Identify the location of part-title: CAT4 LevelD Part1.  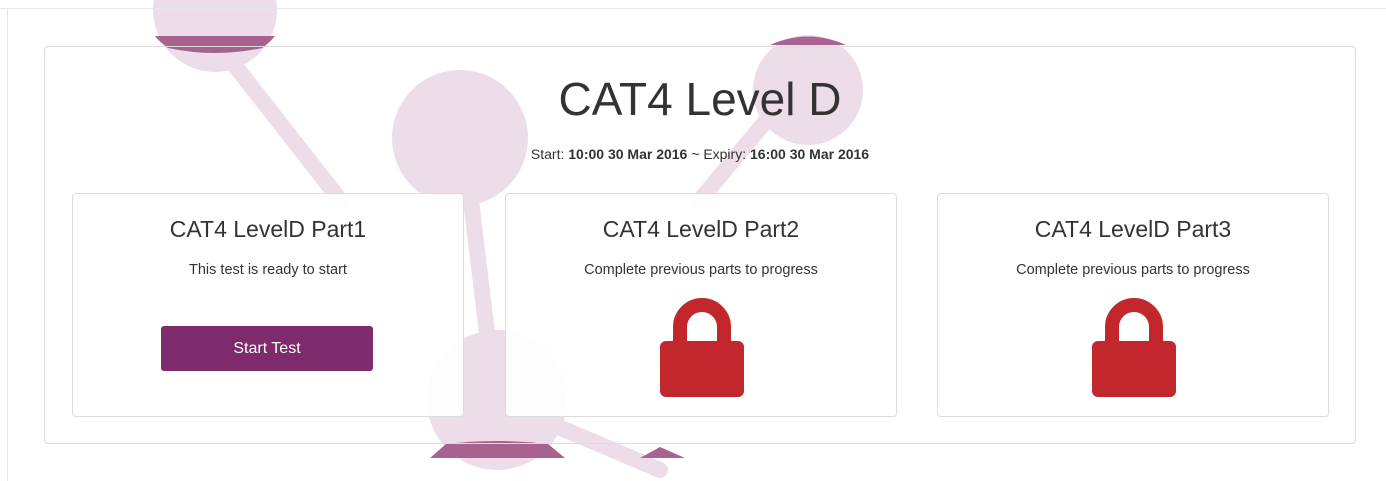
(268, 229).